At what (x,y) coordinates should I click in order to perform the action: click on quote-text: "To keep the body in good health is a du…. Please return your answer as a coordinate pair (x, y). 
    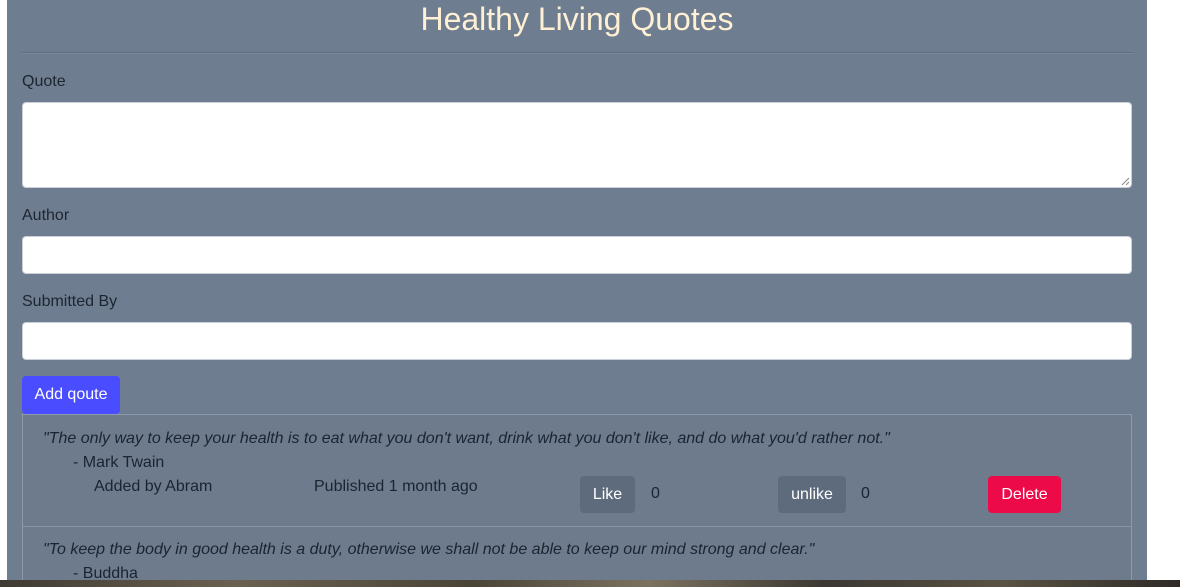
    Looking at the image, I should click on (429, 549).